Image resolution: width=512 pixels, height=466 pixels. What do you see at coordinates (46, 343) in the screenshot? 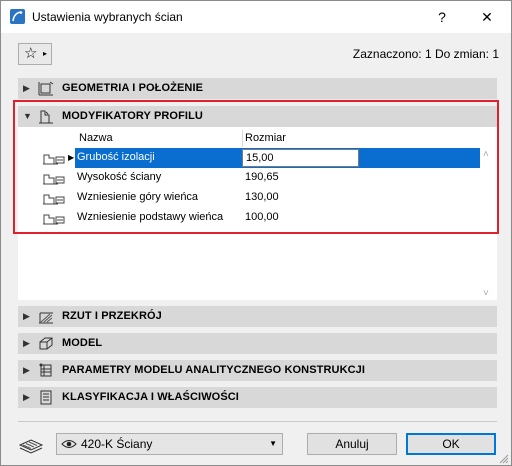
I see `model-icon` at bounding box center [46, 343].